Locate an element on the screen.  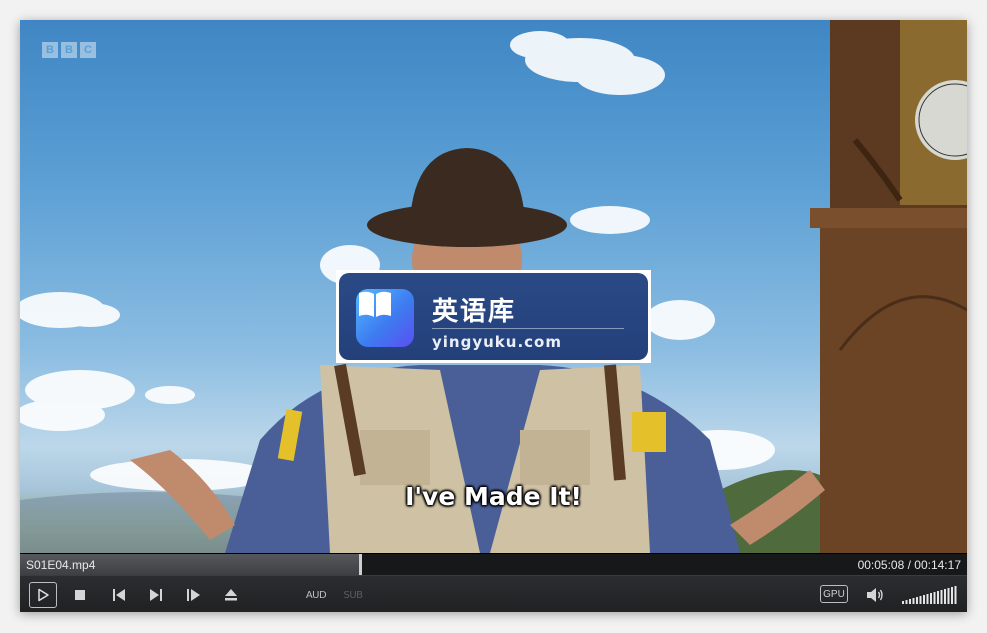
speaker-icon is located at coordinates (875, 595).